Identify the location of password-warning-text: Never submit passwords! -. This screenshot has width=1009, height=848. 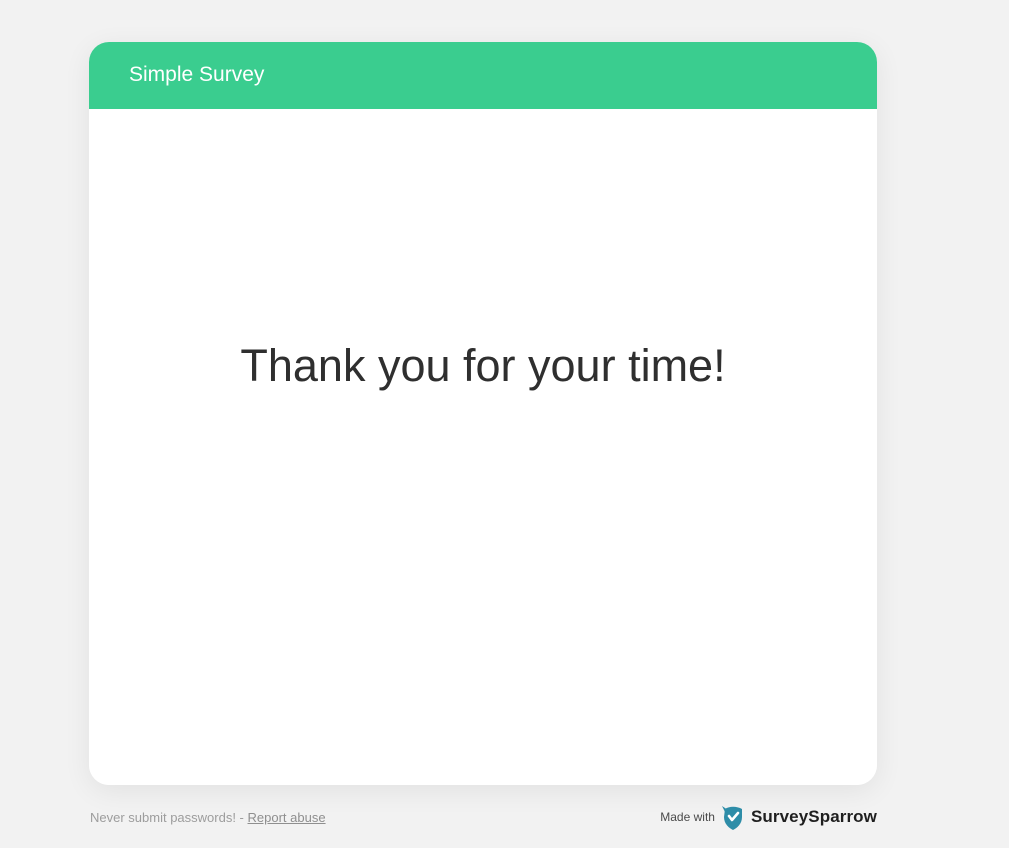
(167, 817).